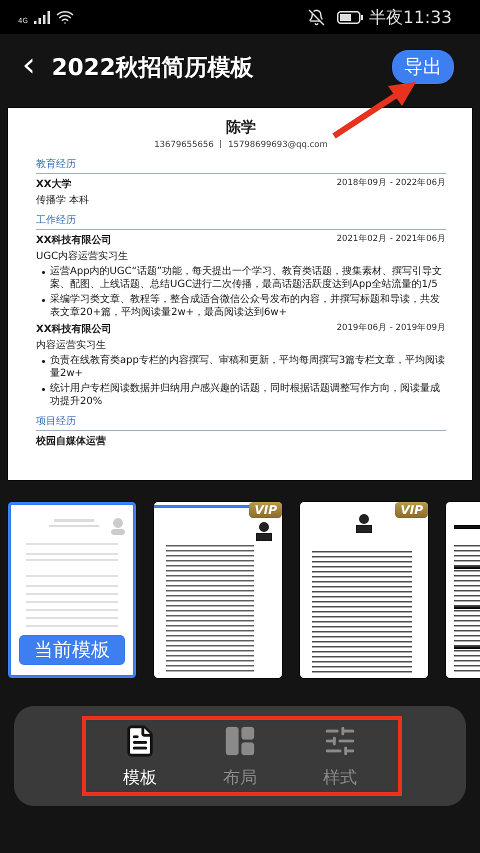 Image resolution: width=480 pixels, height=853 pixels. Describe the element at coordinates (241, 221) in the screenshot. I see `section-heading: 工作经历` at that location.